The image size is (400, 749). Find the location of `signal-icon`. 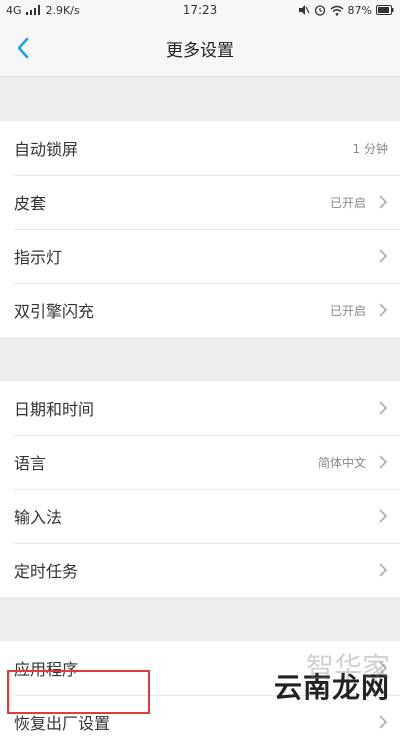

signal-icon is located at coordinates (32, 10).